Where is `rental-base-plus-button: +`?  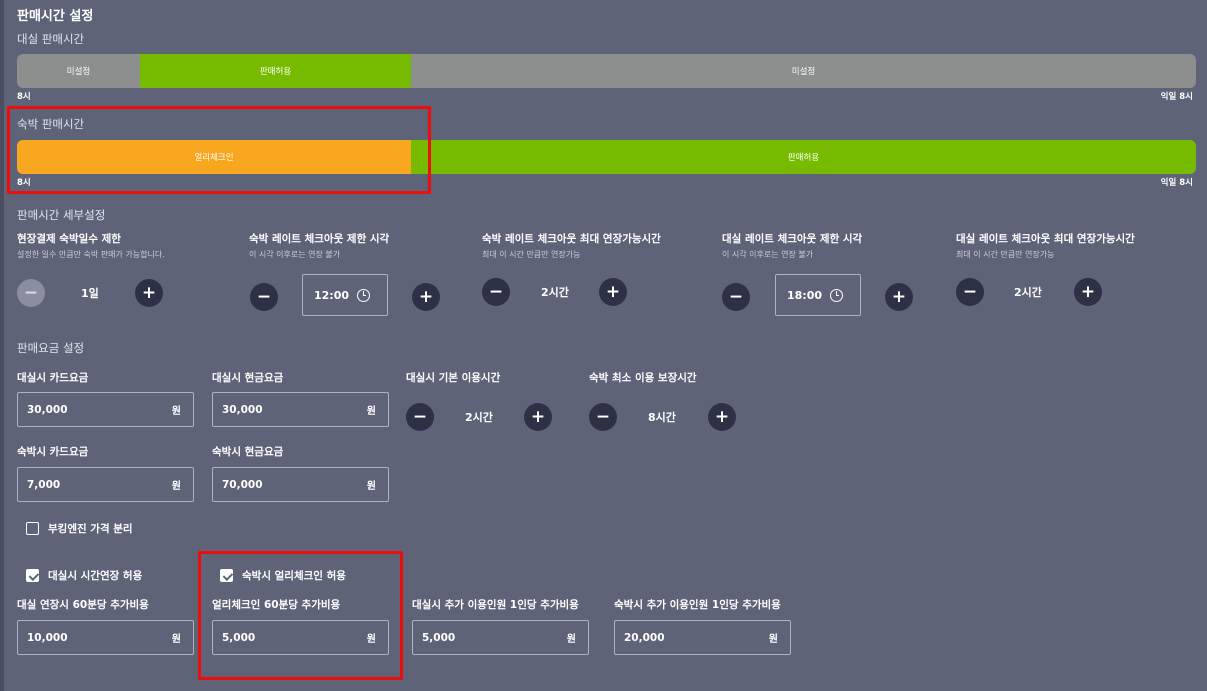
rental-base-plus-button: + is located at coordinates (538, 417).